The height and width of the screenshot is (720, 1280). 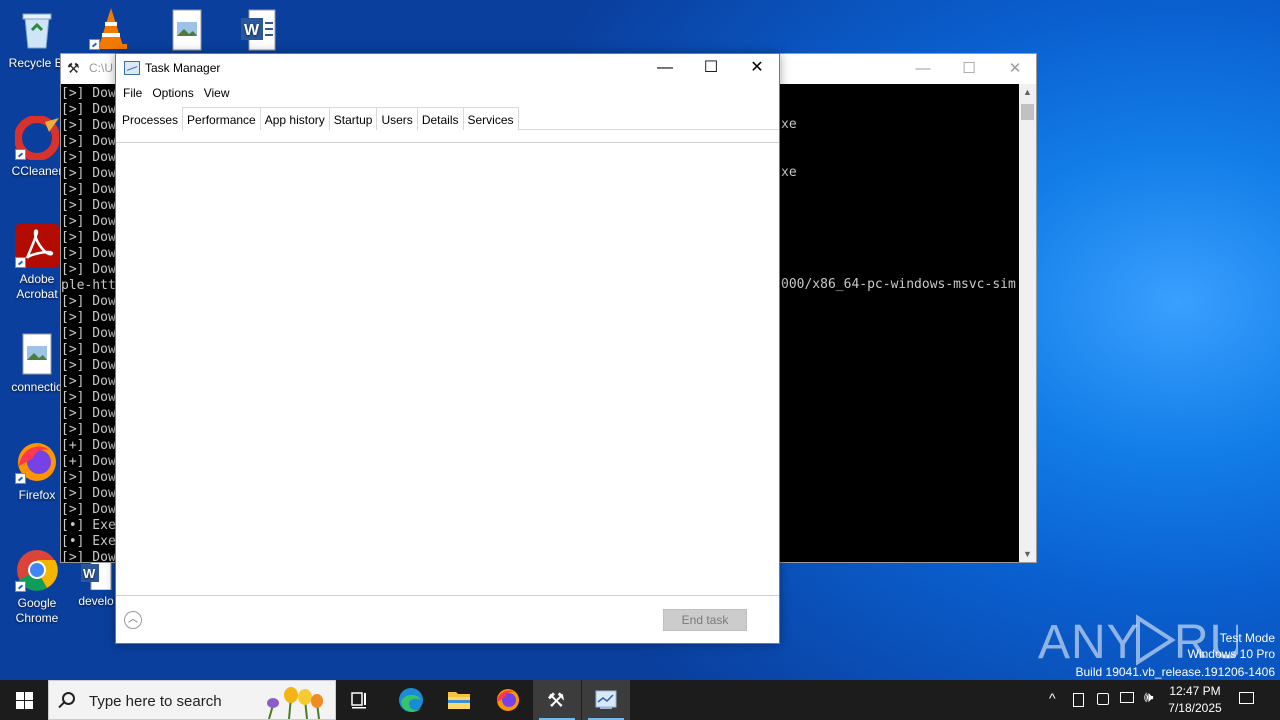 I want to click on desktop-icon-label: Google Chrome, so click(x=37, y=610).